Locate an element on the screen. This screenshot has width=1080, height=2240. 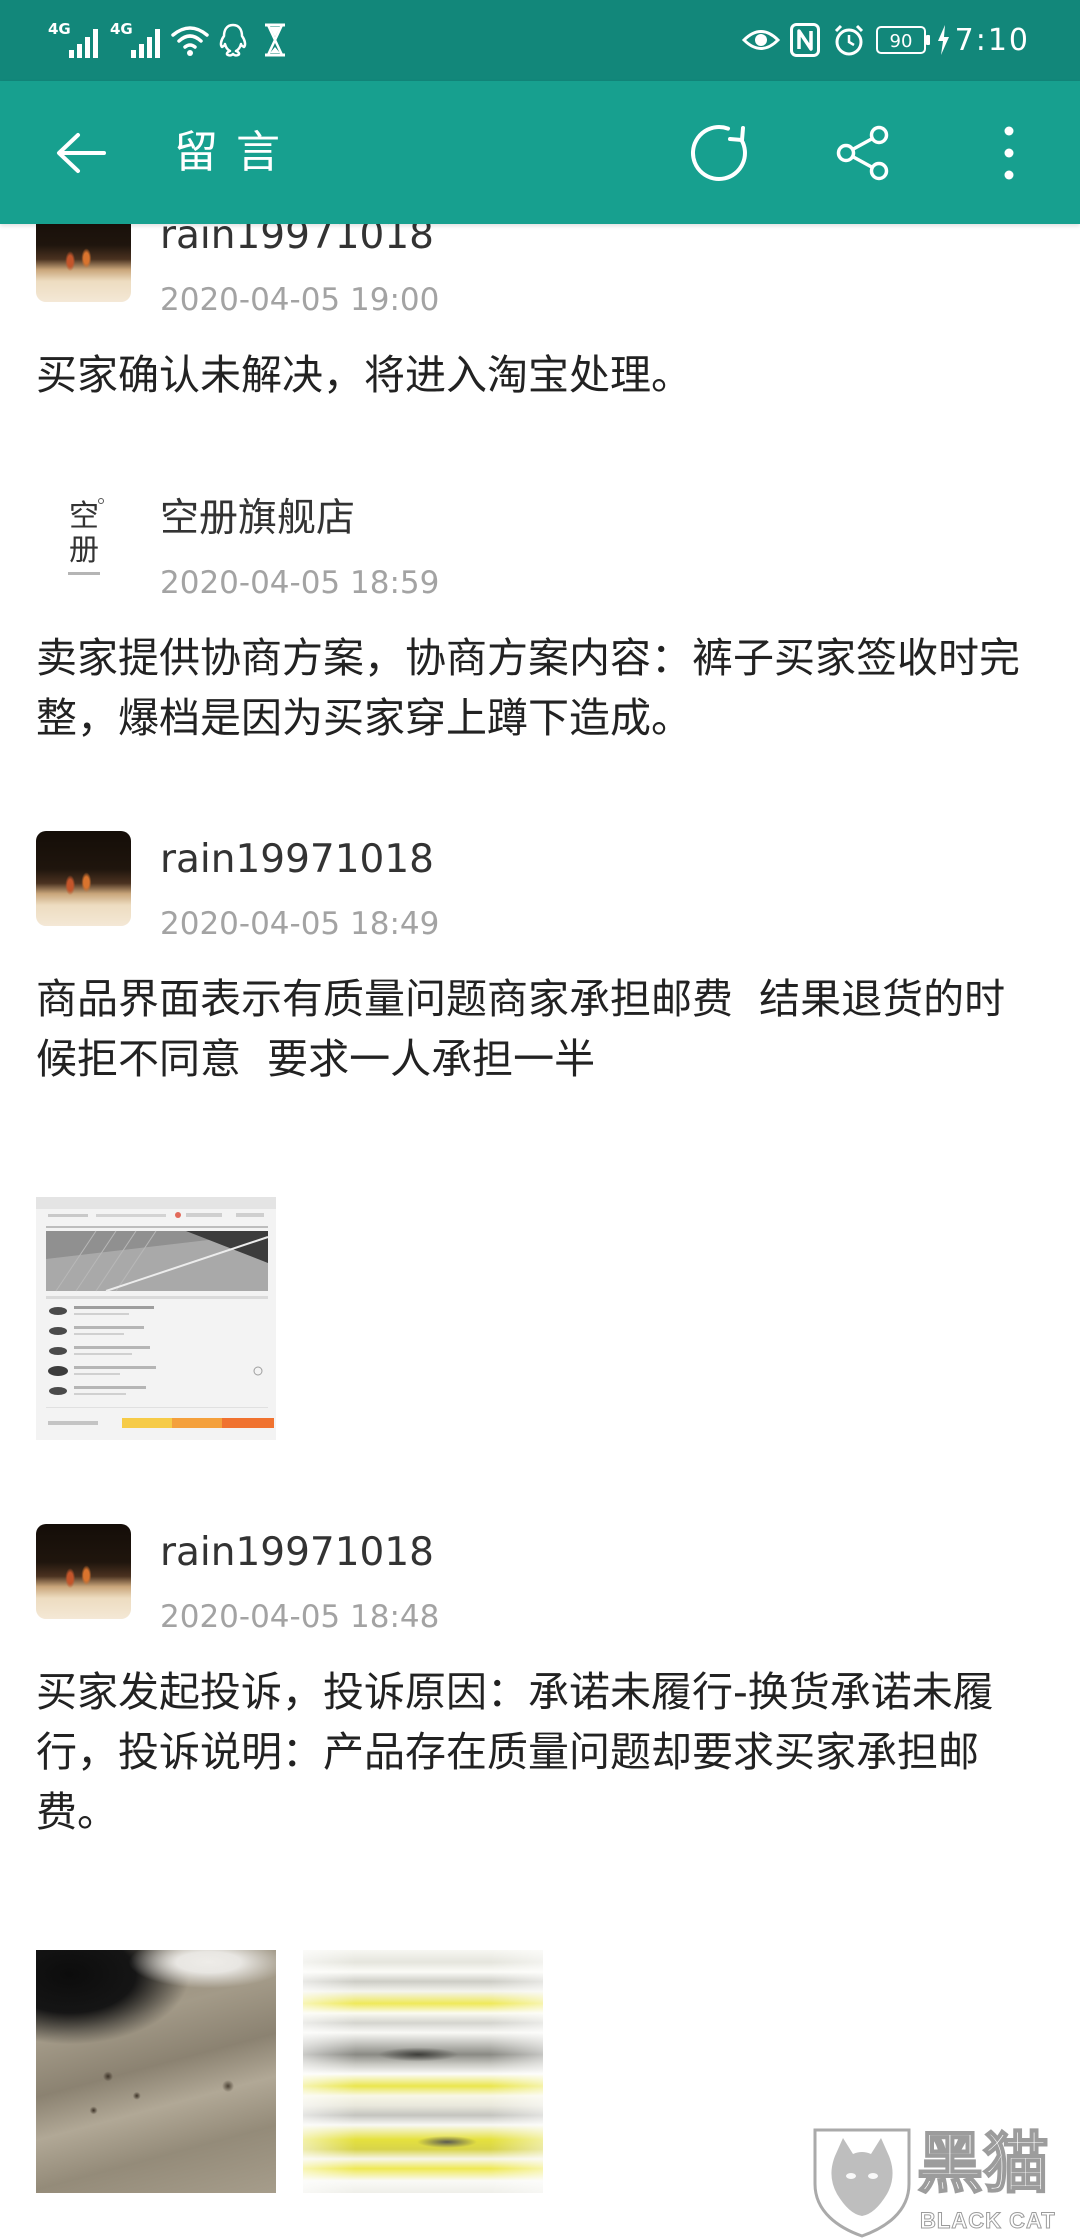
battery-icon: 90 is located at coordinates (903, 40).